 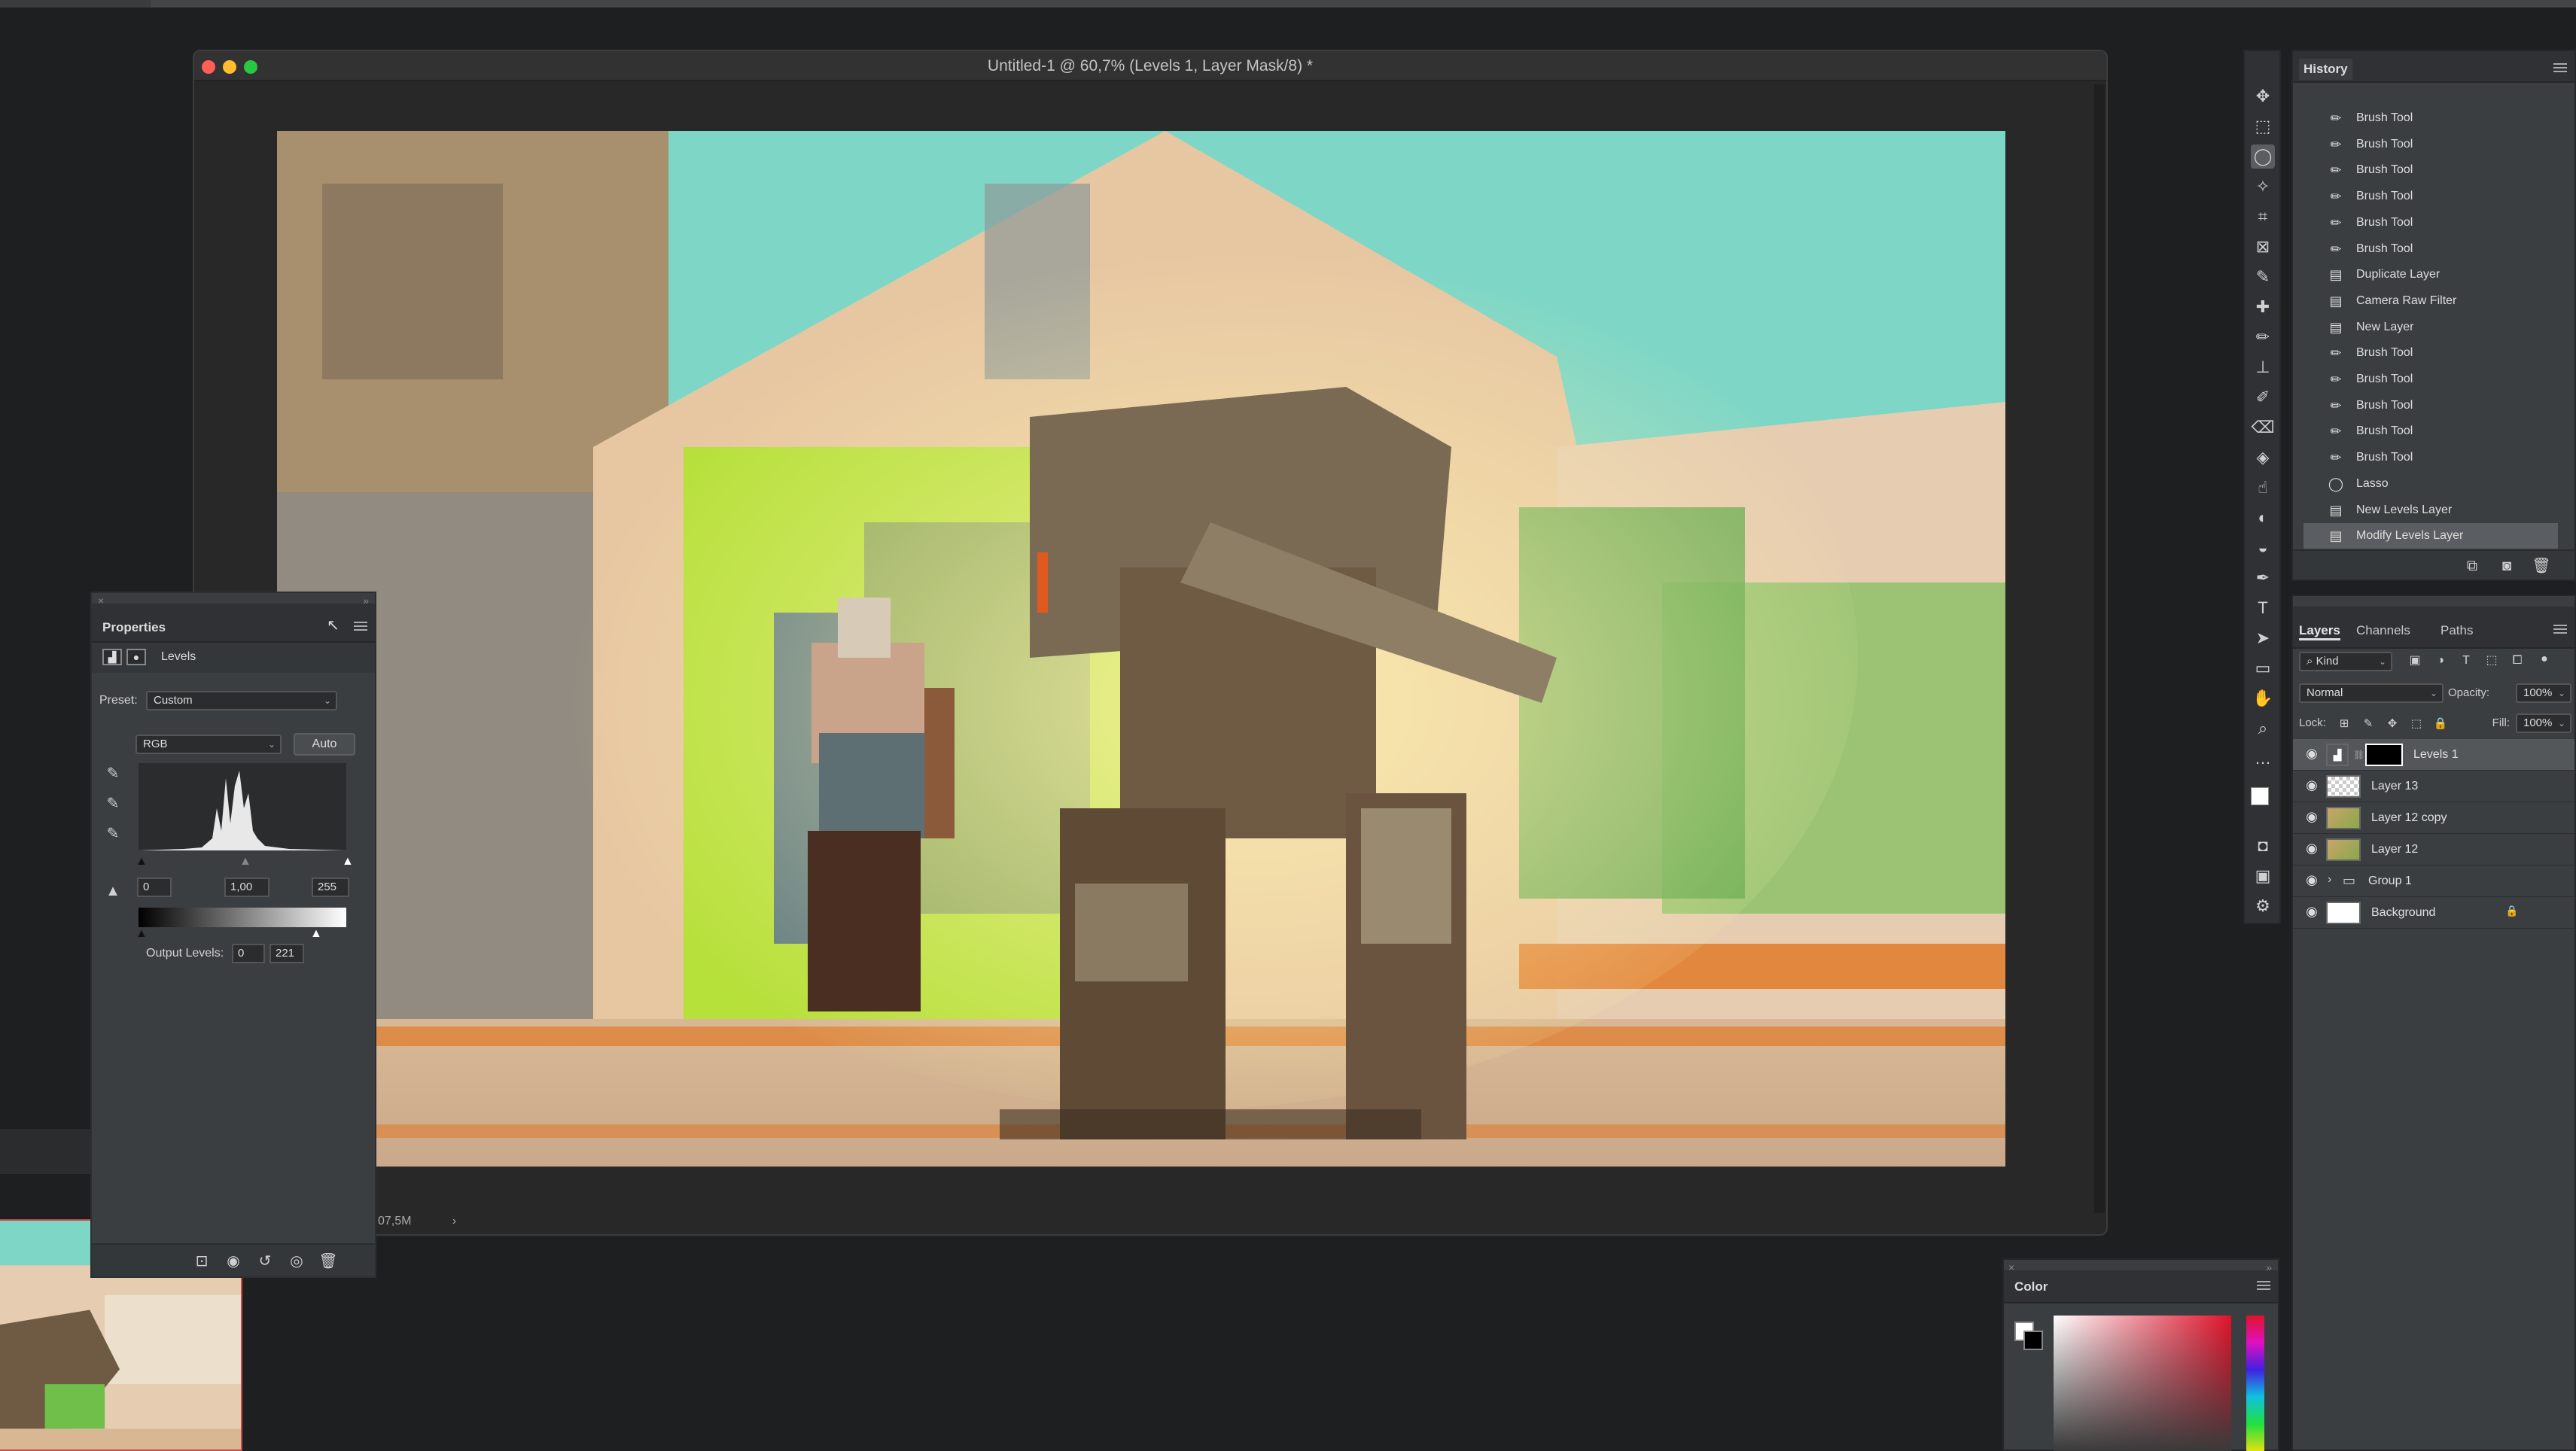 I want to click on layer-row-background: ◉ Background 🔒, so click(x=2434, y=913).